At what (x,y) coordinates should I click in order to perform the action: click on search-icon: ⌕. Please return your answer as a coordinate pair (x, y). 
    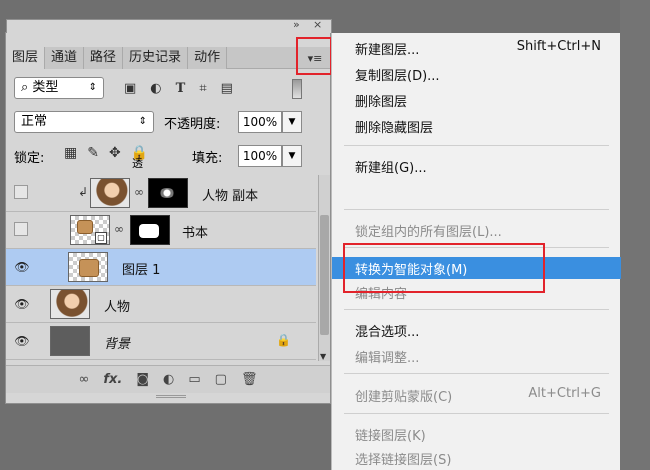
    Looking at the image, I should click on (27, 87).